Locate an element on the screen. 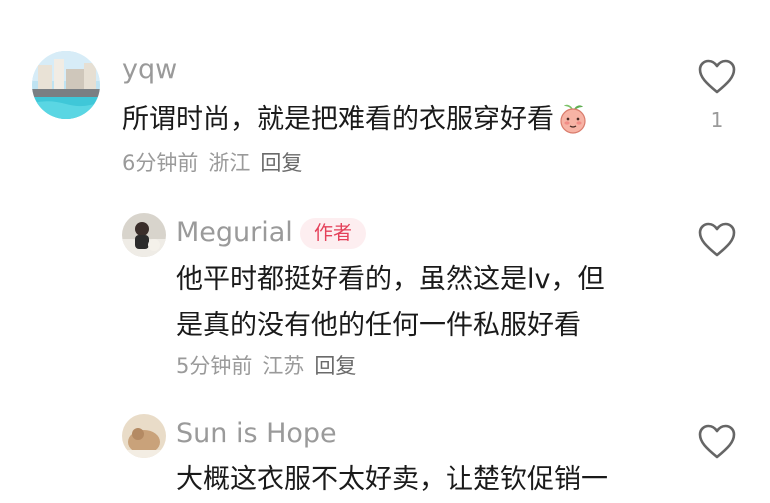 The width and height of the screenshot is (770, 503). comment-text: 他平时都挺好看的，虽然这是lv，但 是真的没有他的任何一件私服好看 is located at coordinates (390, 303).